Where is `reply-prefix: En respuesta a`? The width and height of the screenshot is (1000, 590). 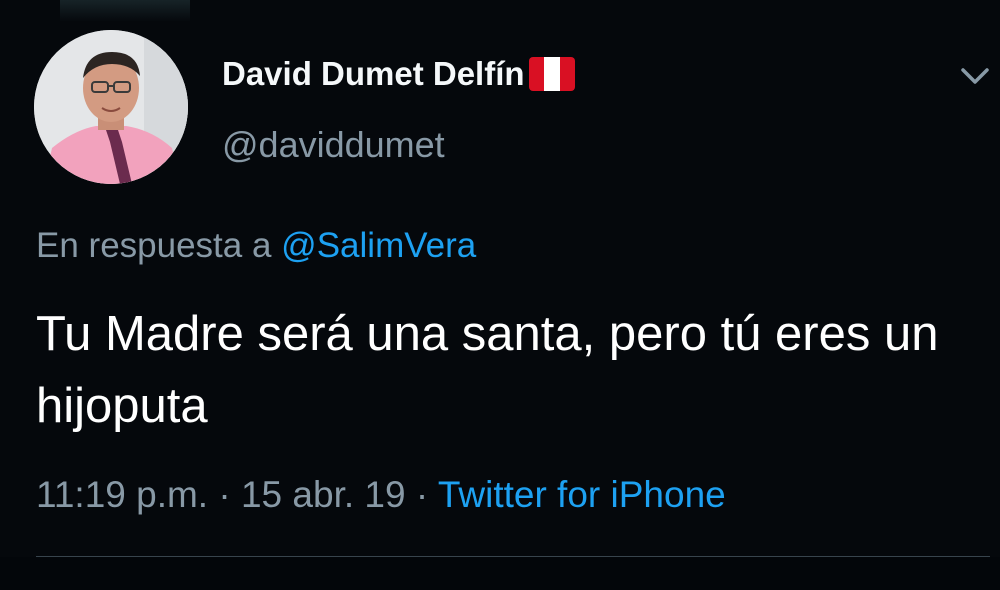
reply-prefix: En respuesta a is located at coordinates (154, 245).